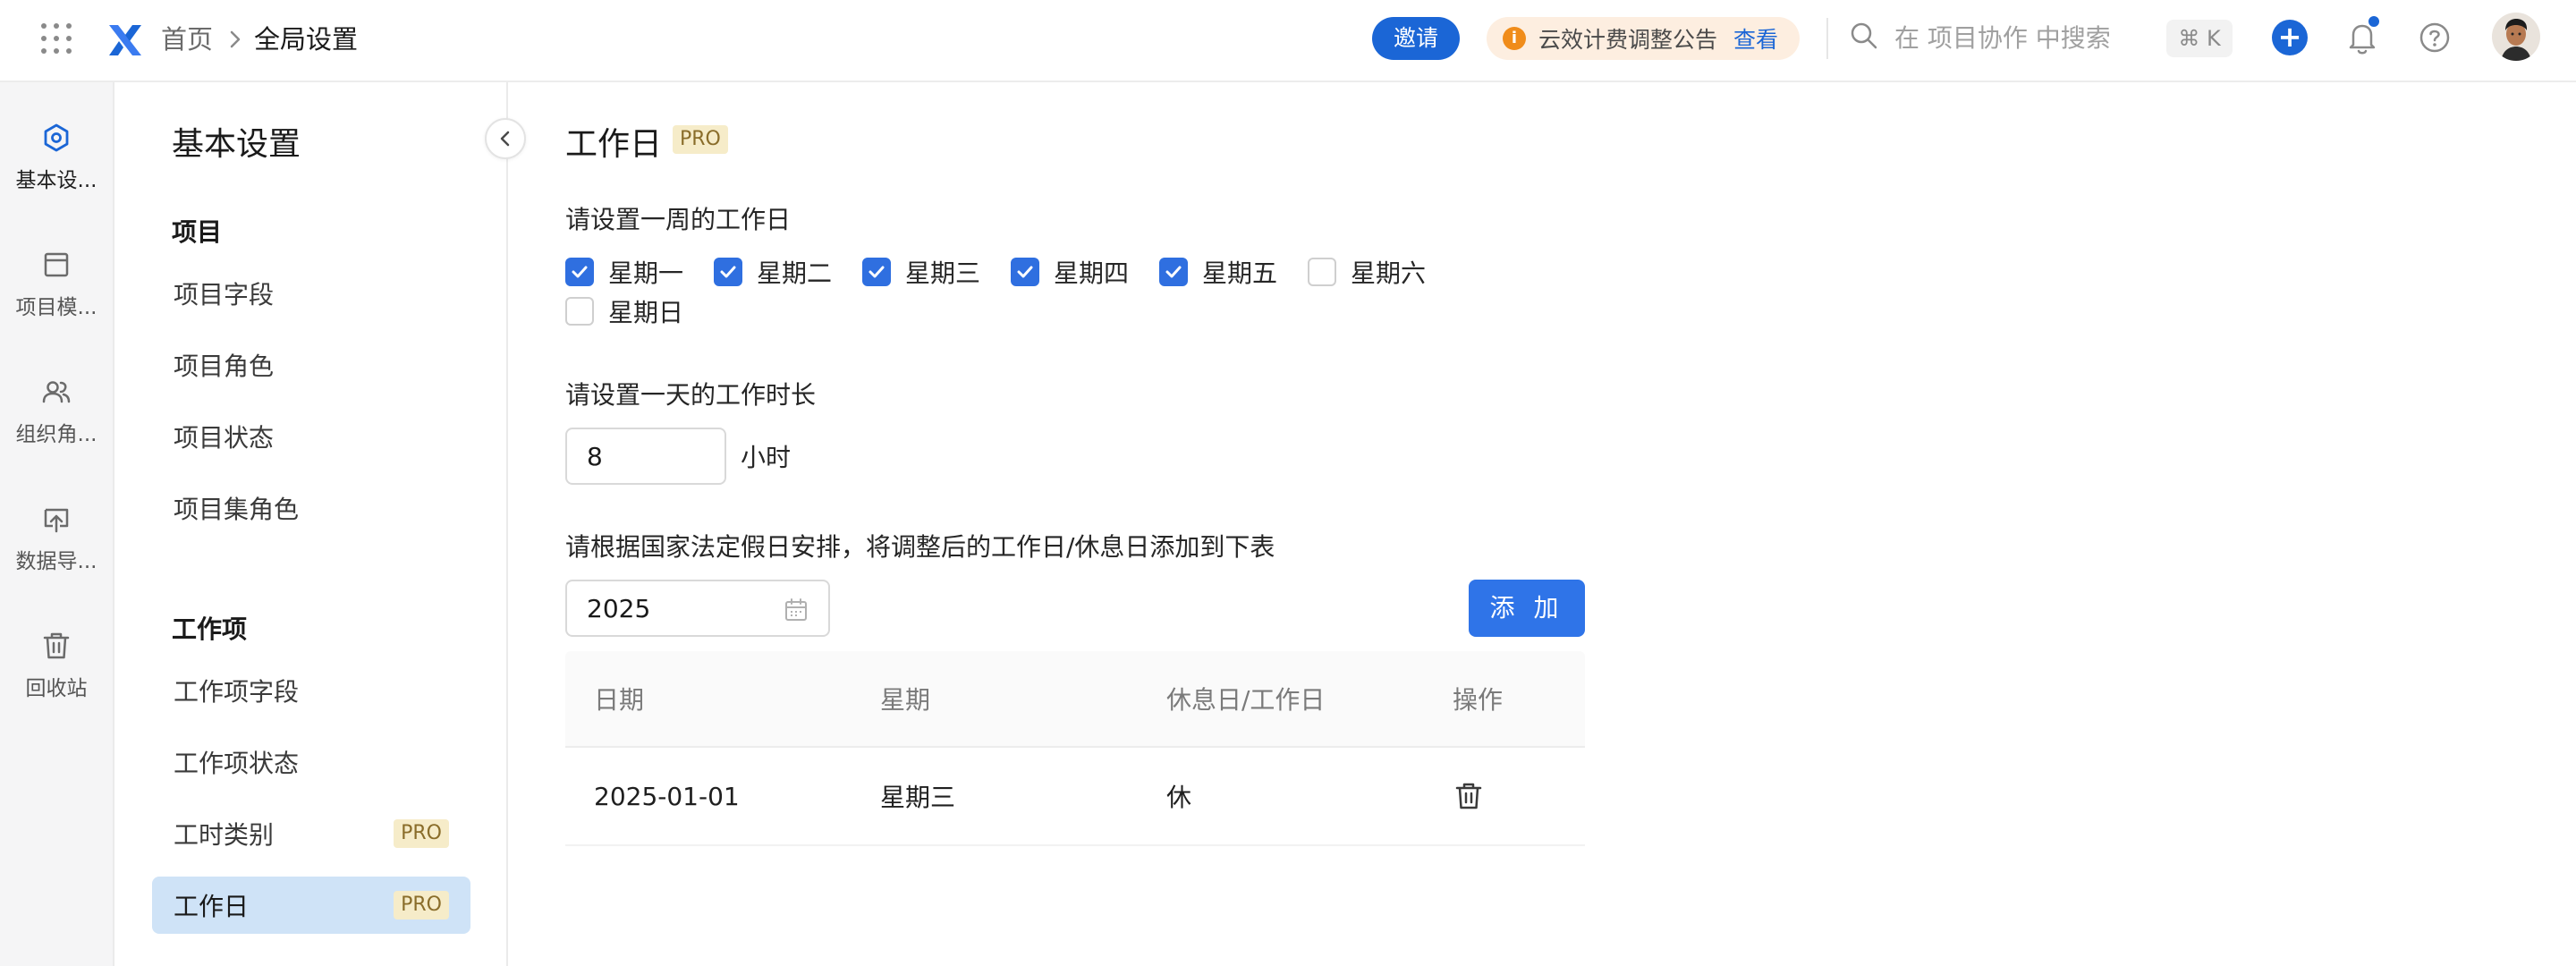 This screenshot has height=966, width=2576. I want to click on apps-grid-icon, so click(56, 38).